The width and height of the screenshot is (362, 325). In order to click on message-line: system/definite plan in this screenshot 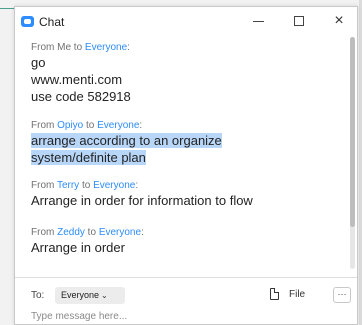, I will do `click(126, 157)`.